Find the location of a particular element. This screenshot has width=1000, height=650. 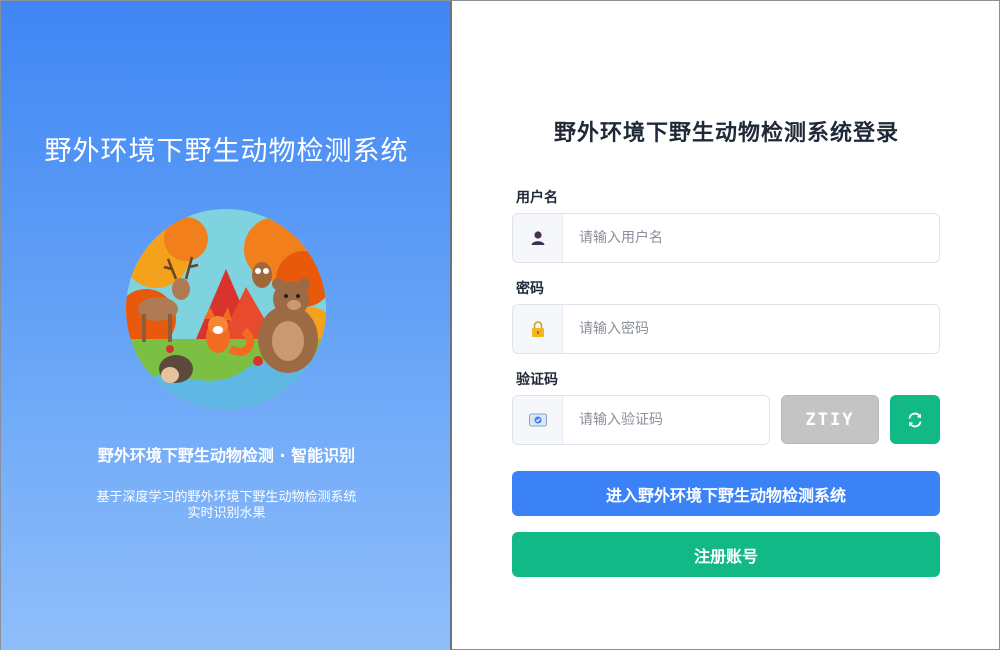

password-label: 密码 is located at coordinates (530, 289).